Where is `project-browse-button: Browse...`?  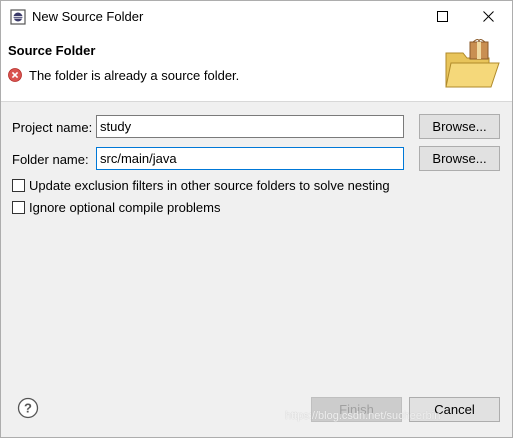
project-browse-button: Browse... is located at coordinates (459, 126).